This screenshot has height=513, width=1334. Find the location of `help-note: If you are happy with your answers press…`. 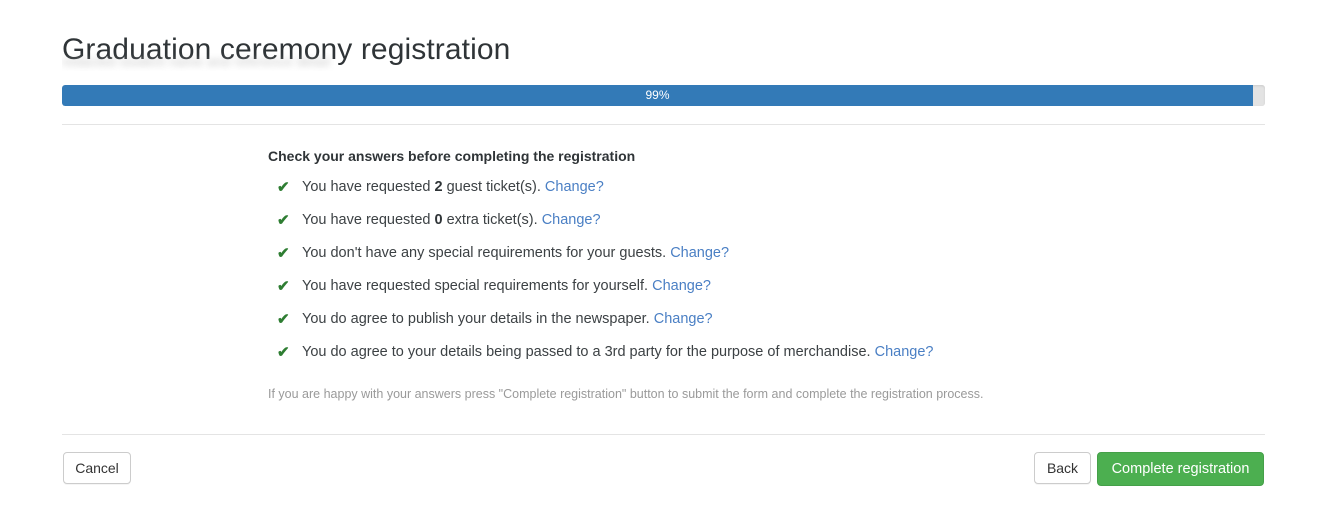

help-note: If you are happy with your answers press… is located at coordinates (626, 394).